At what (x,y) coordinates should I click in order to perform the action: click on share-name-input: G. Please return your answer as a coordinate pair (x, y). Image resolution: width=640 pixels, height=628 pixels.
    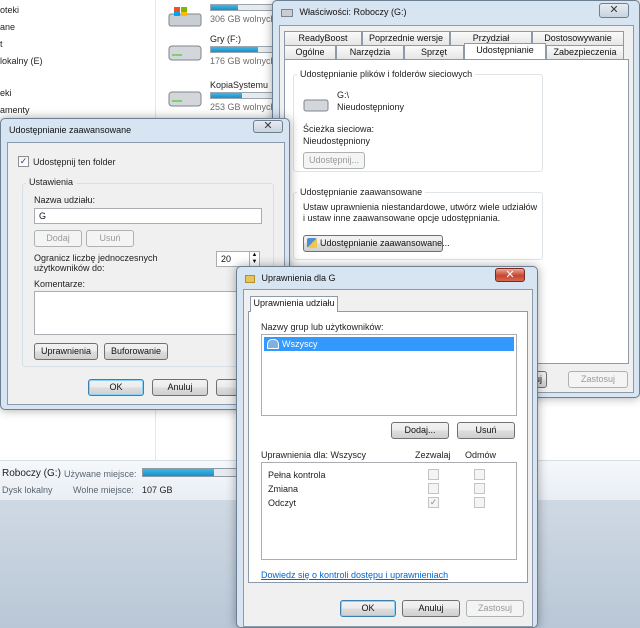
    Looking at the image, I should click on (148, 216).